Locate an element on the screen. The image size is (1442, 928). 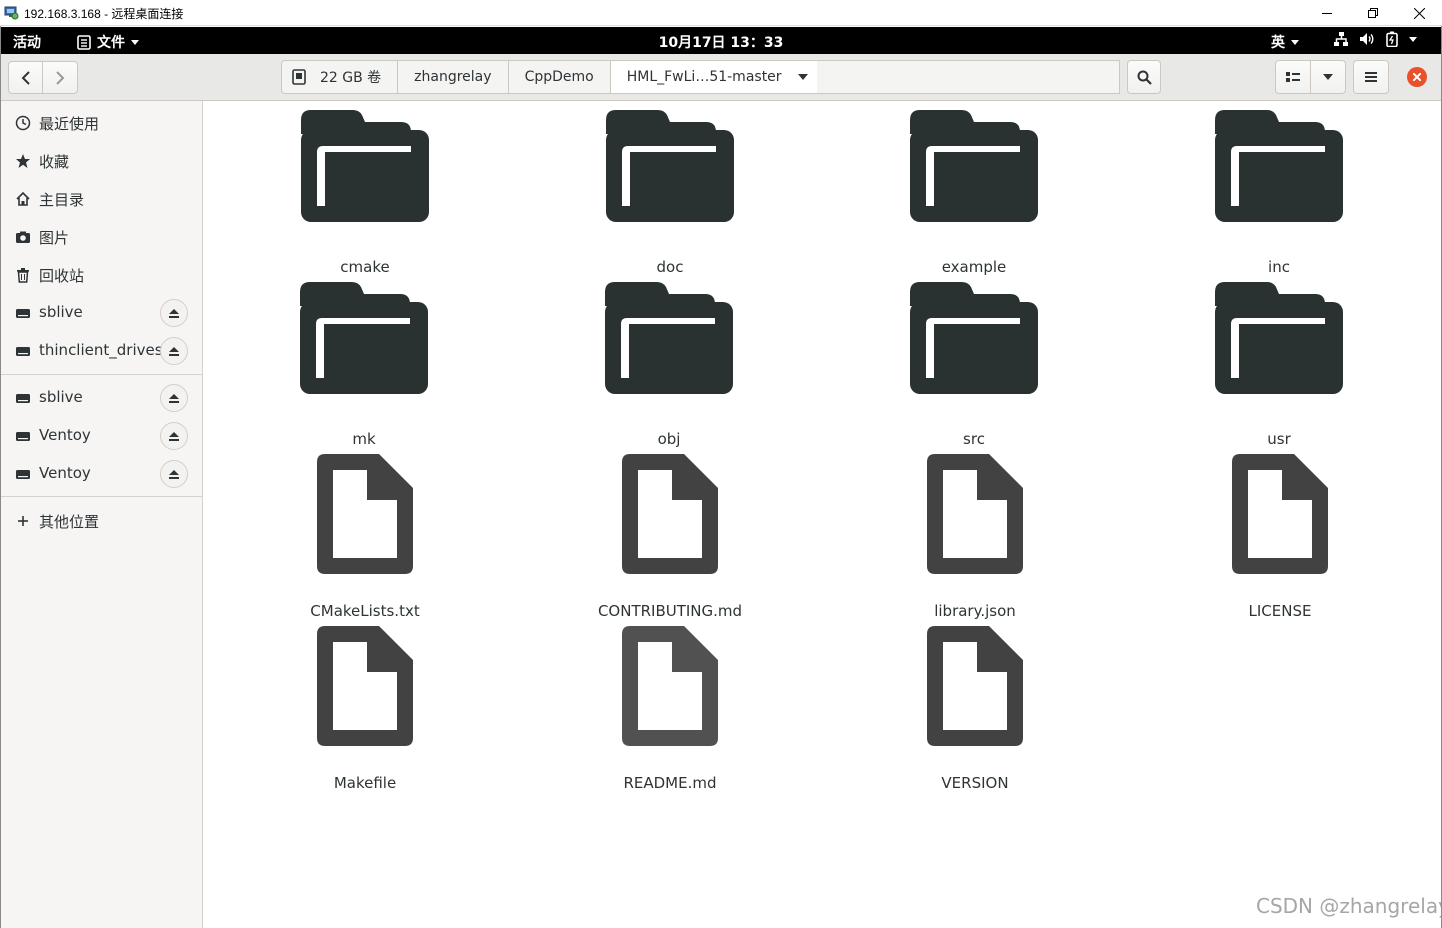
sidebar-item-recent: 最近使用 is located at coordinates (102, 123).